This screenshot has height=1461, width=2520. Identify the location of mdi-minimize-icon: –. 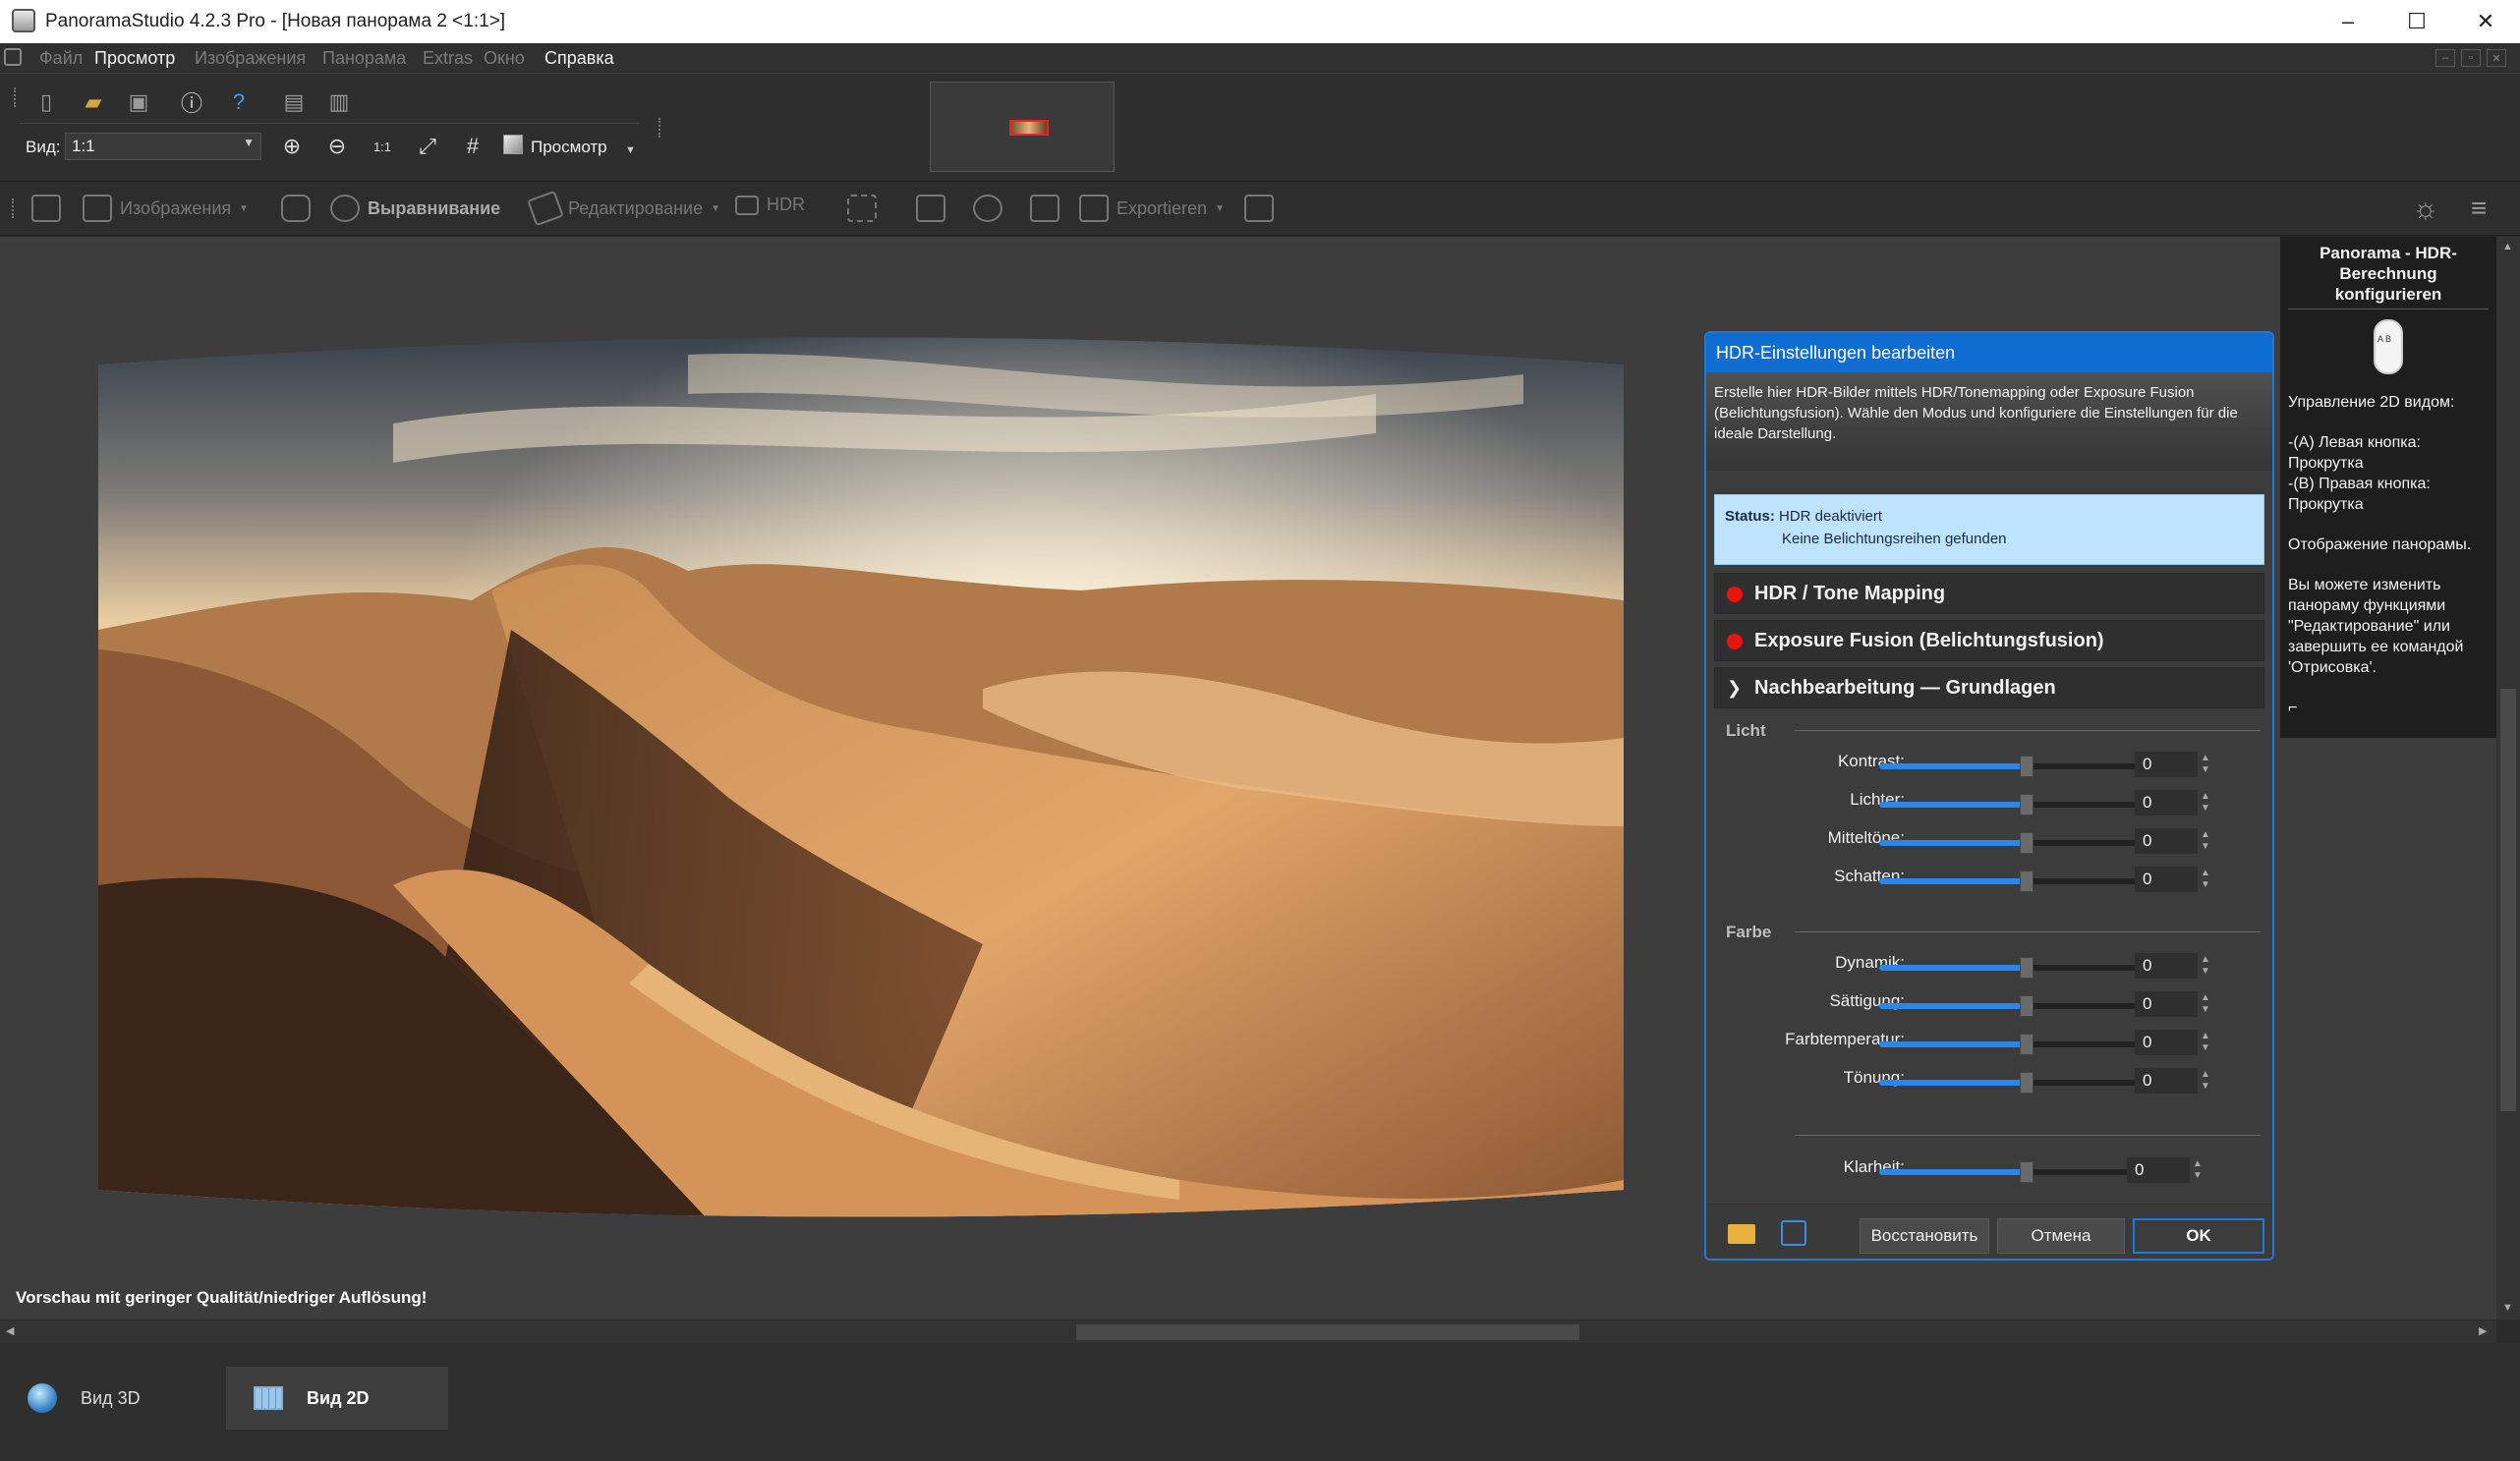
(2445, 58).